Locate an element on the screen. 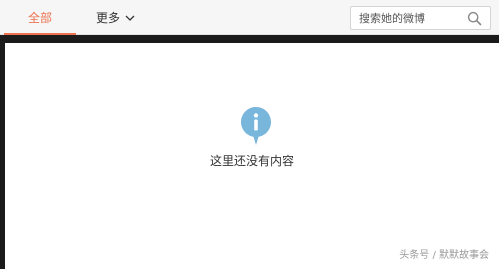 The width and height of the screenshot is (499, 269). search-box is located at coordinates (420, 18).